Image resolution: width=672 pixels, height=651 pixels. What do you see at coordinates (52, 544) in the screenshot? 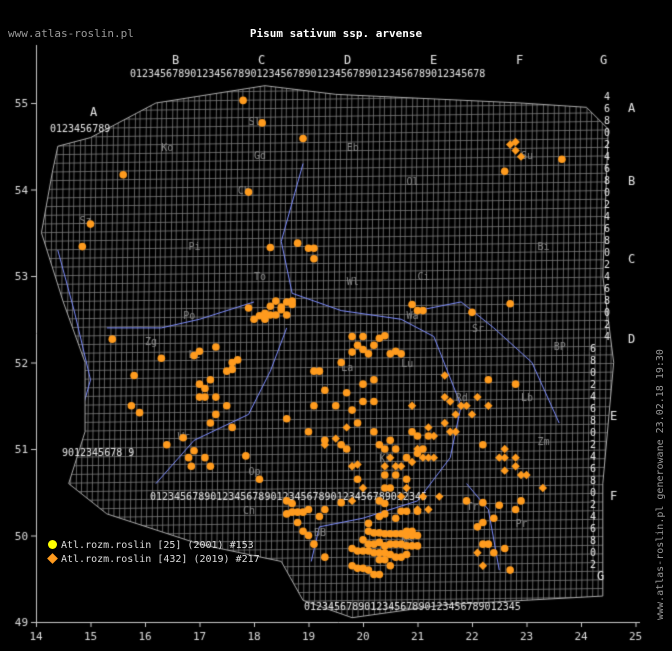
I see `yellow-circle-icon` at bounding box center [52, 544].